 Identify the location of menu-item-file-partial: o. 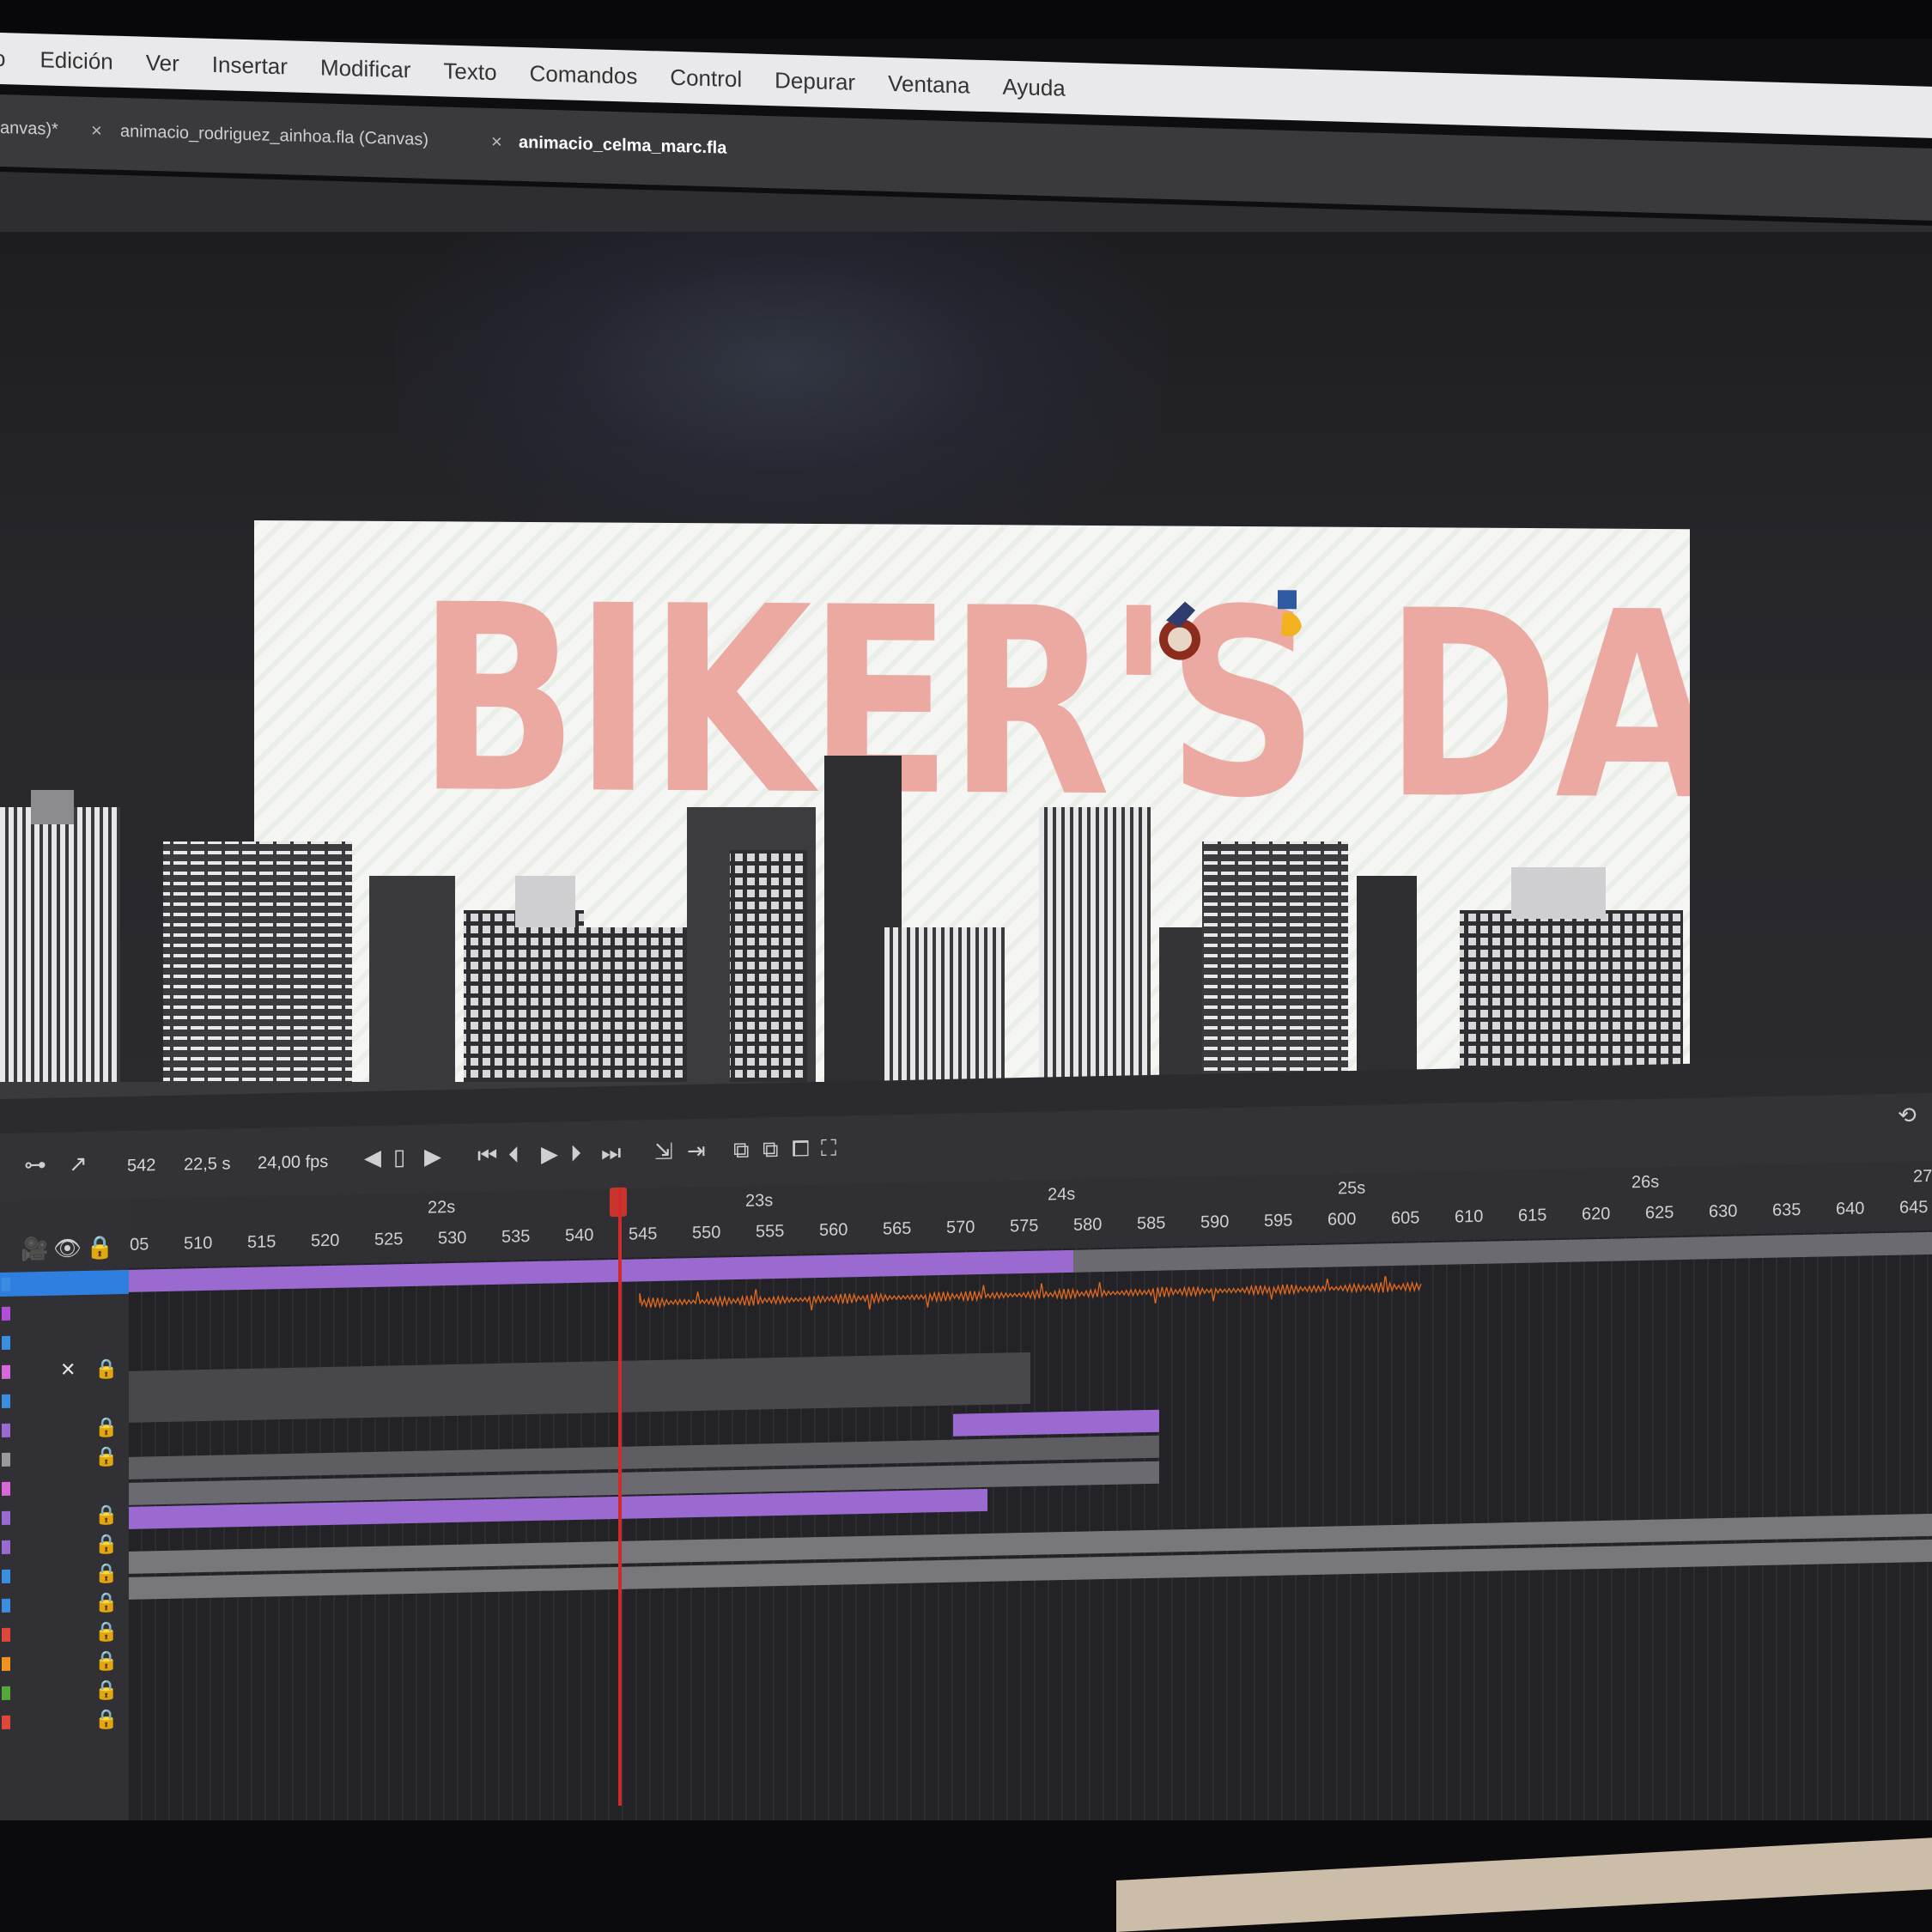
(2, 58).